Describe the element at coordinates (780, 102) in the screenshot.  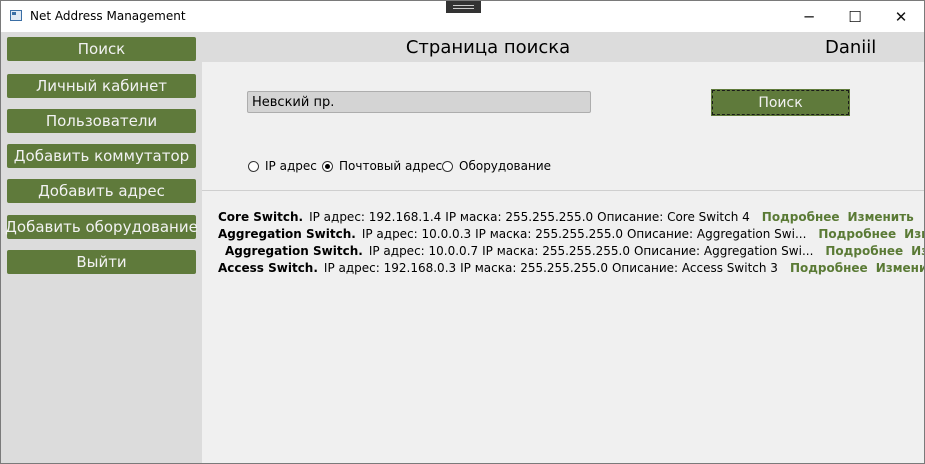
I see `search-button: Поиск` at that location.